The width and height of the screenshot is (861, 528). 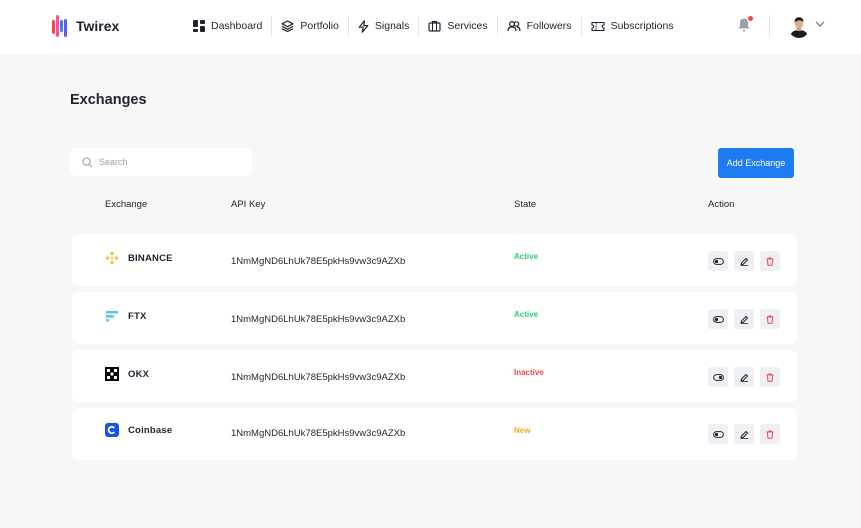 What do you see at coordinates (108, 100) in the screenshot?
I see `page-title: Exchanges` at bounding box center [108, 100].